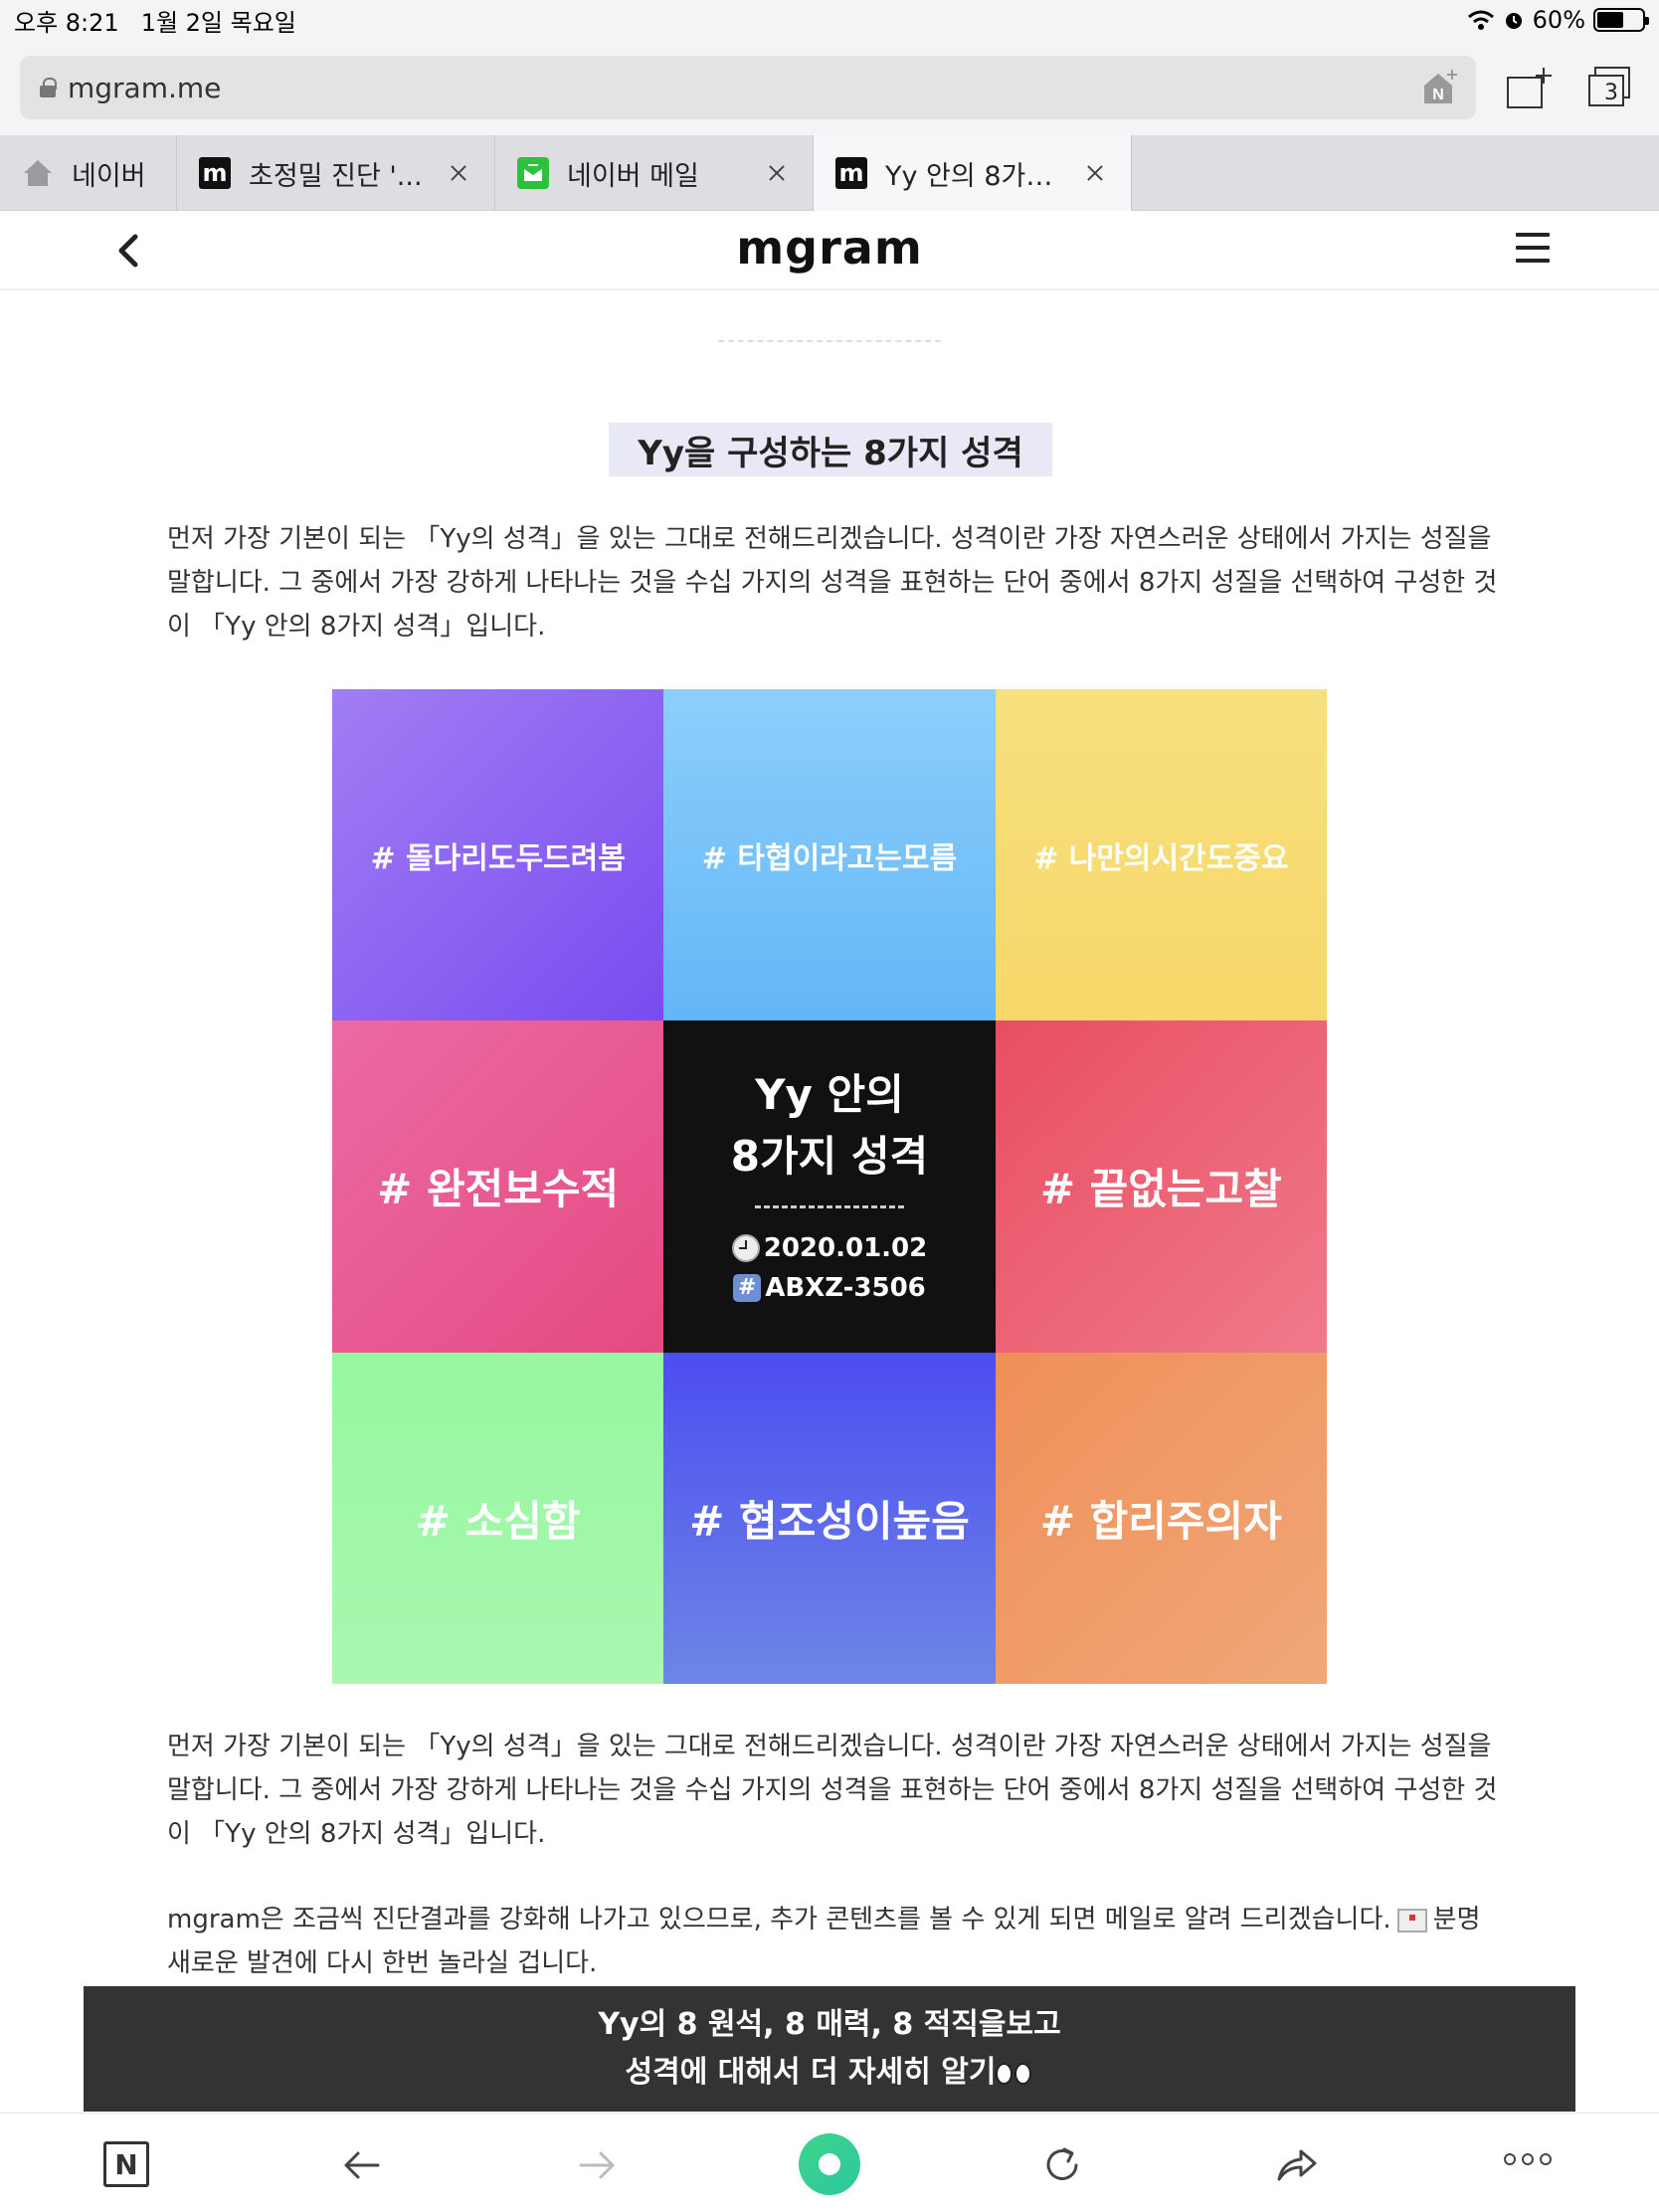 The width and height of the screenshot is (1659, 2212). I want to click on center-id: ABXZ-3506, so click(845, 1288).